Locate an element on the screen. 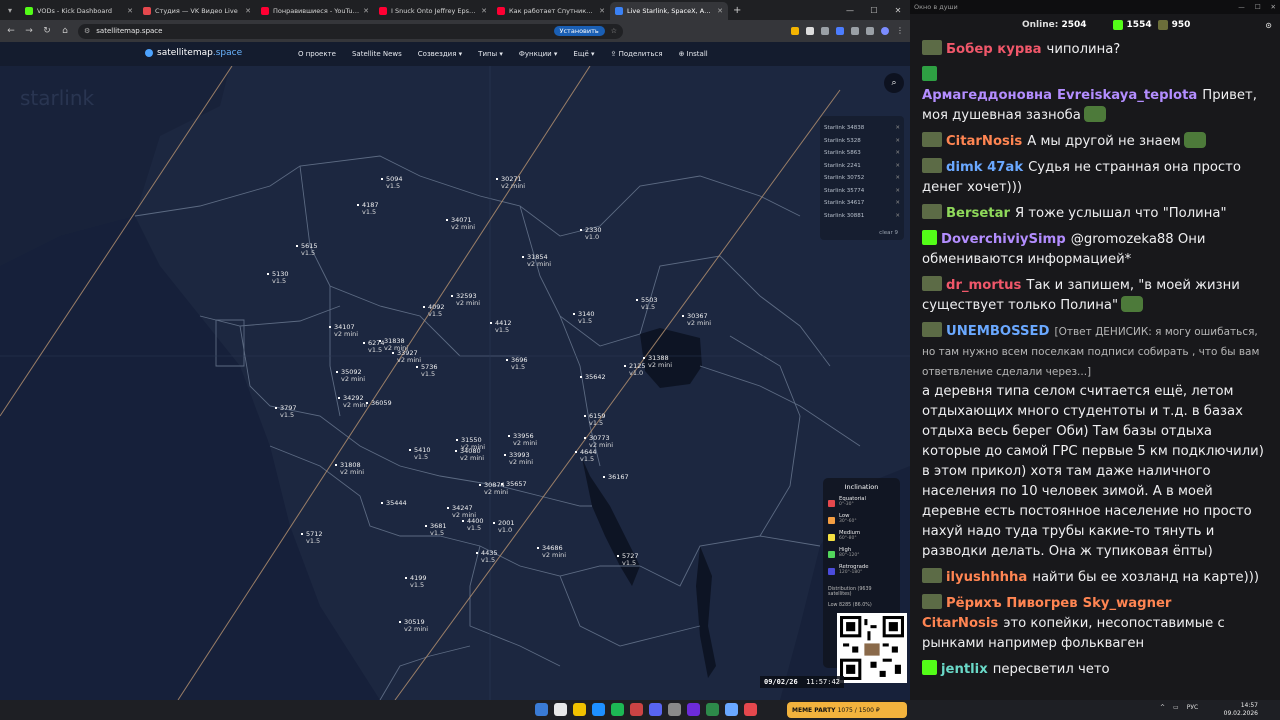  chat-username: DoverchiviySimp is located at coordinates (1003, 239).